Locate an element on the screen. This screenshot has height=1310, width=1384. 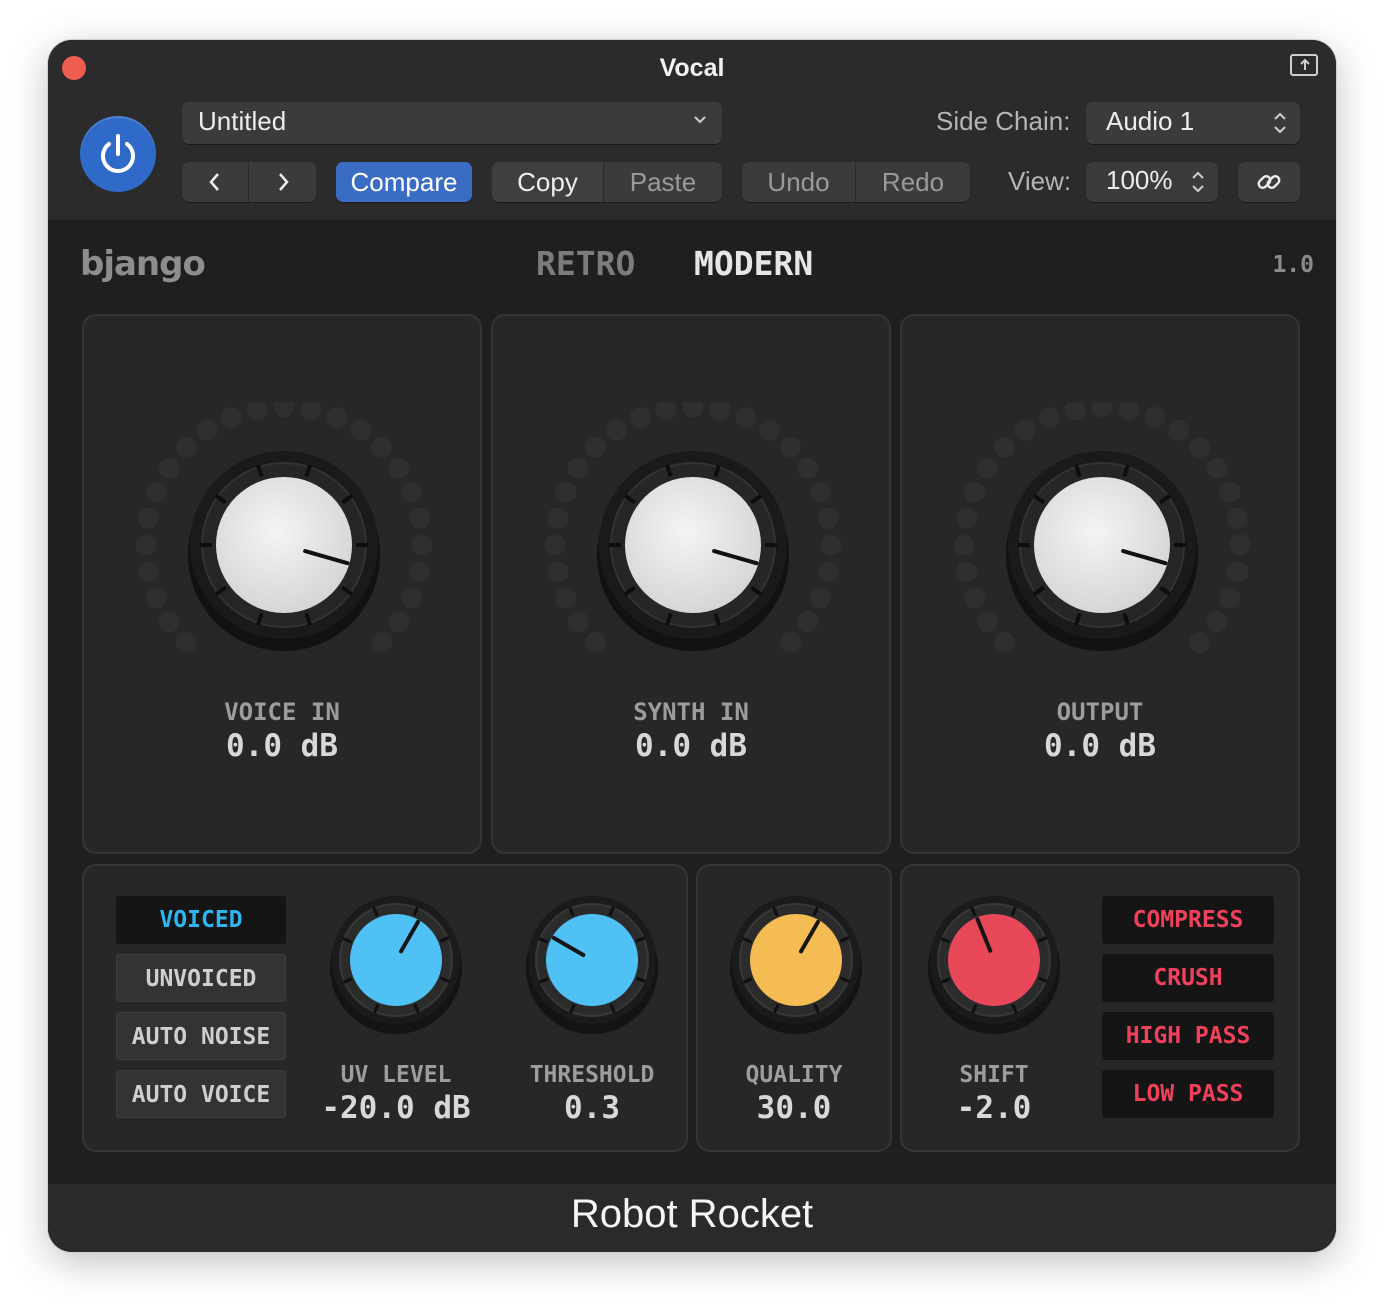
redo-button: Redo is located at coordinates (913, 182).